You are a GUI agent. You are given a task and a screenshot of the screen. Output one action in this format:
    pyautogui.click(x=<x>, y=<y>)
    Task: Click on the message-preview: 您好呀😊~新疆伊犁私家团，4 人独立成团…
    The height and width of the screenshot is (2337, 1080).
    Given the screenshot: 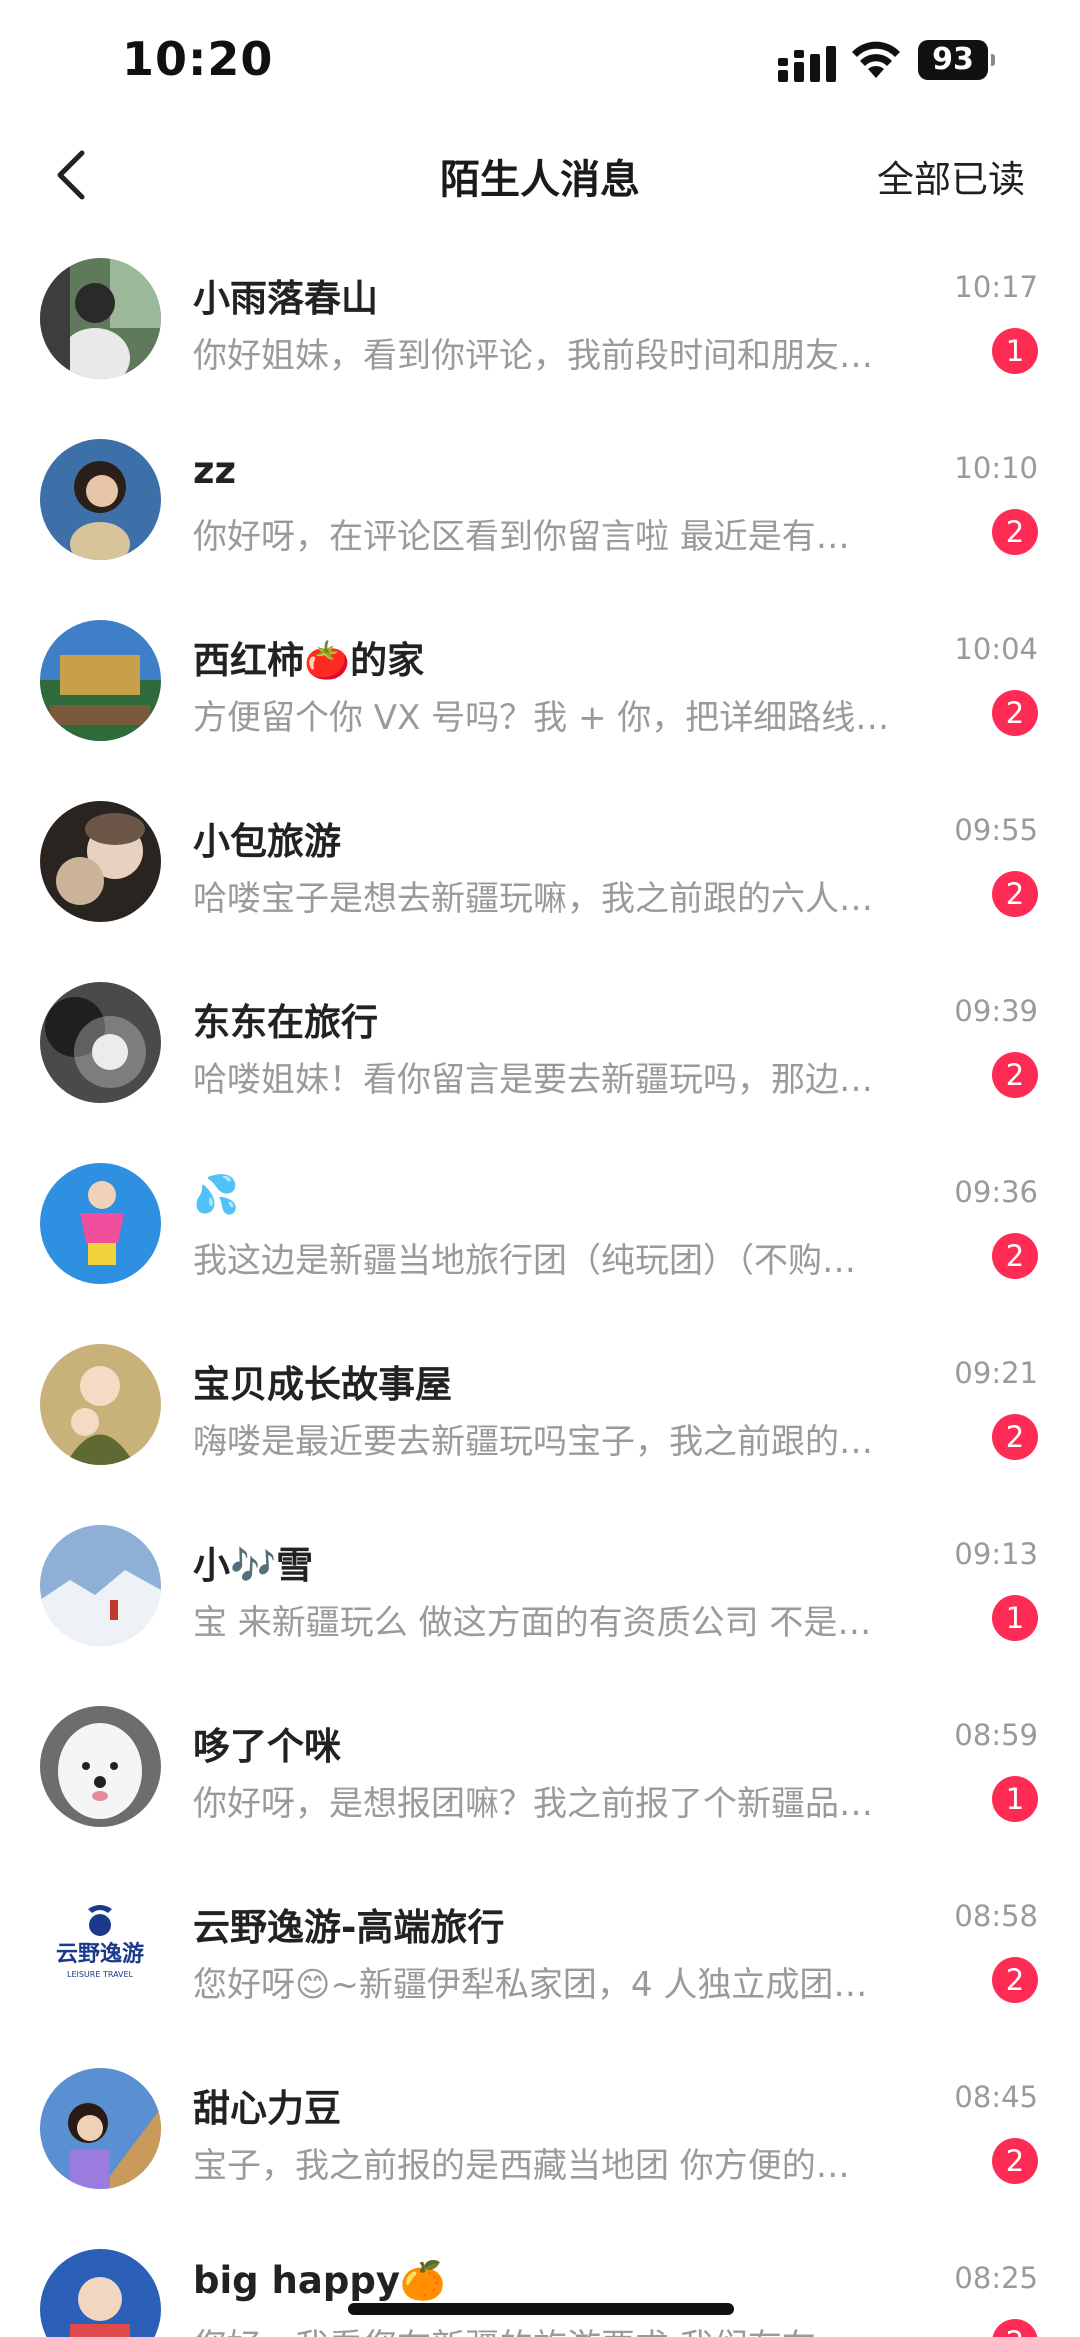 What is the action you would take?
    pyautogui.click(x=530, y=1985)
    